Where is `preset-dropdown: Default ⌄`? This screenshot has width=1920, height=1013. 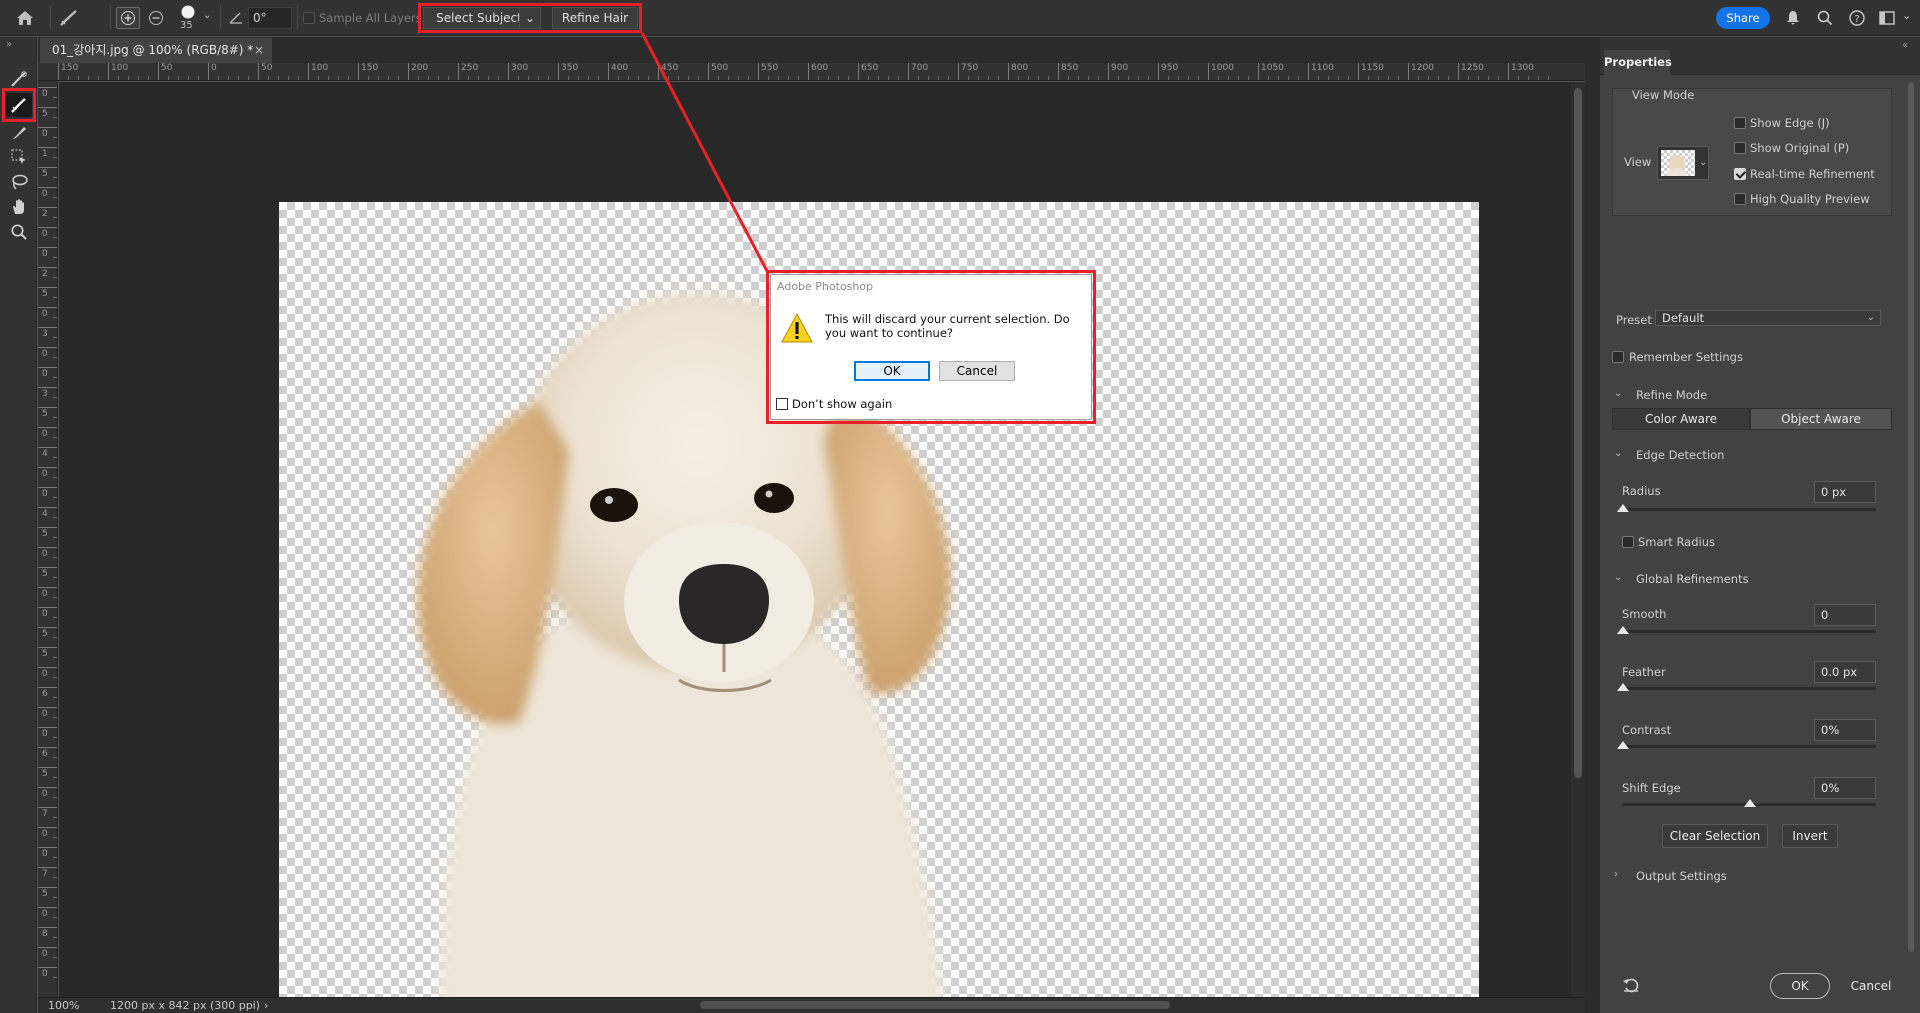 preset-dropdown: Default ⌄ is located at coordinates (1768, 318).